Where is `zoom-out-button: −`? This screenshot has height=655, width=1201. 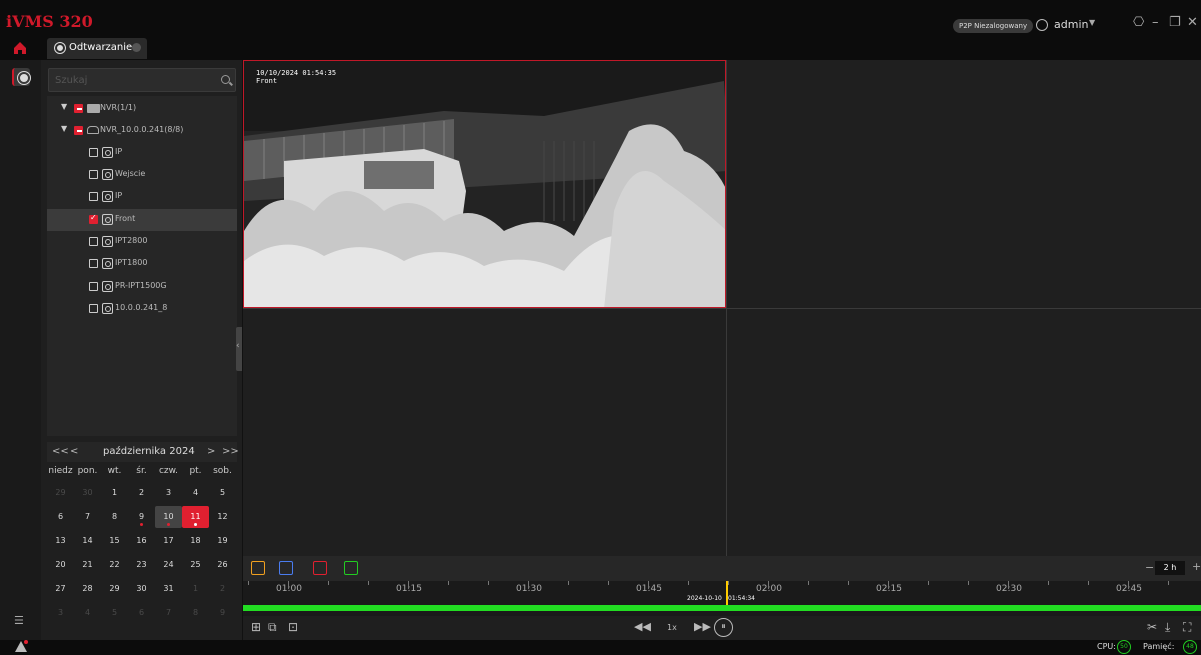 zoom-out-button: − is located at coordinates (1149, 567).